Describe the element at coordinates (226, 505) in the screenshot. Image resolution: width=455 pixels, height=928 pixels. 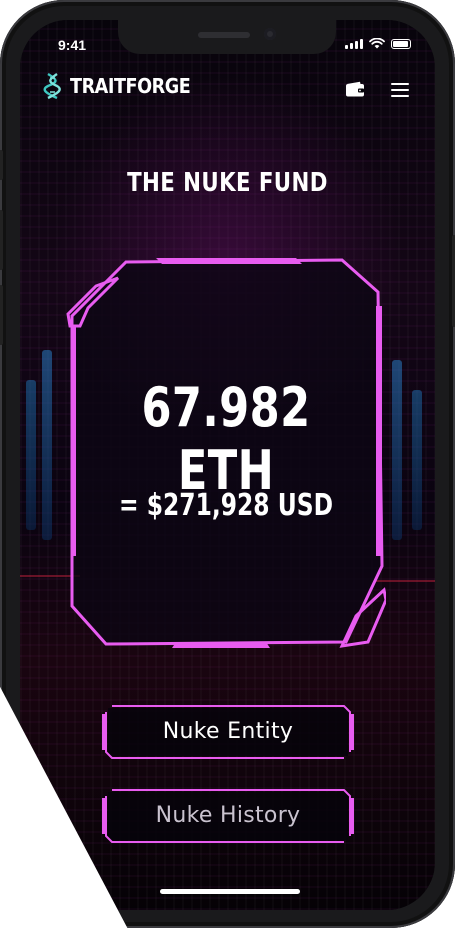
I see `usd-value: = $271,928 USD` at that location.